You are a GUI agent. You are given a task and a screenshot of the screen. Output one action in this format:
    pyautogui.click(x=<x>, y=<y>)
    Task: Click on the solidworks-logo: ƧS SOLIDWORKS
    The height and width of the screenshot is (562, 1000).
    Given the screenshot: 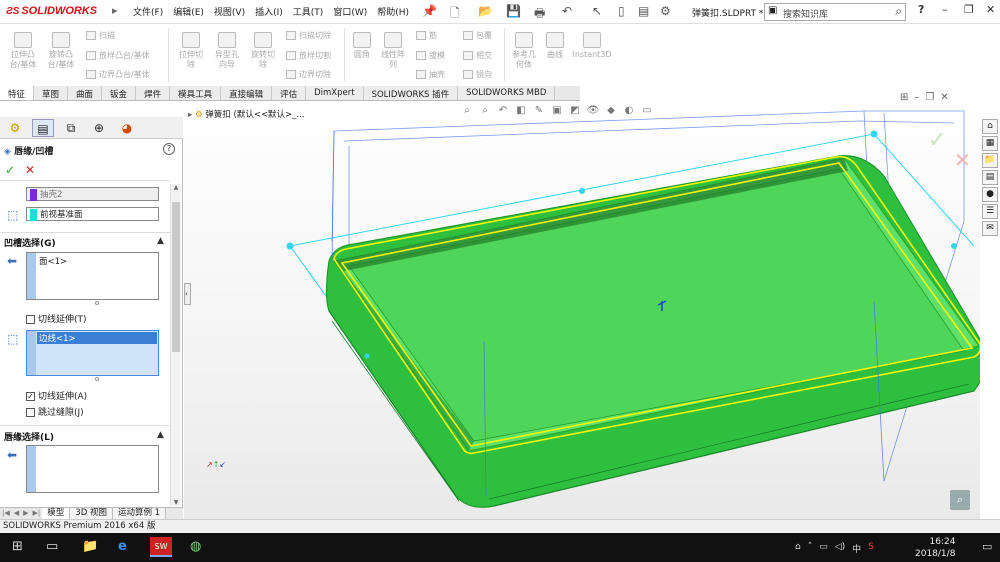 What is the action you would take?
    pyautogui.click(x=51, y=11)
    